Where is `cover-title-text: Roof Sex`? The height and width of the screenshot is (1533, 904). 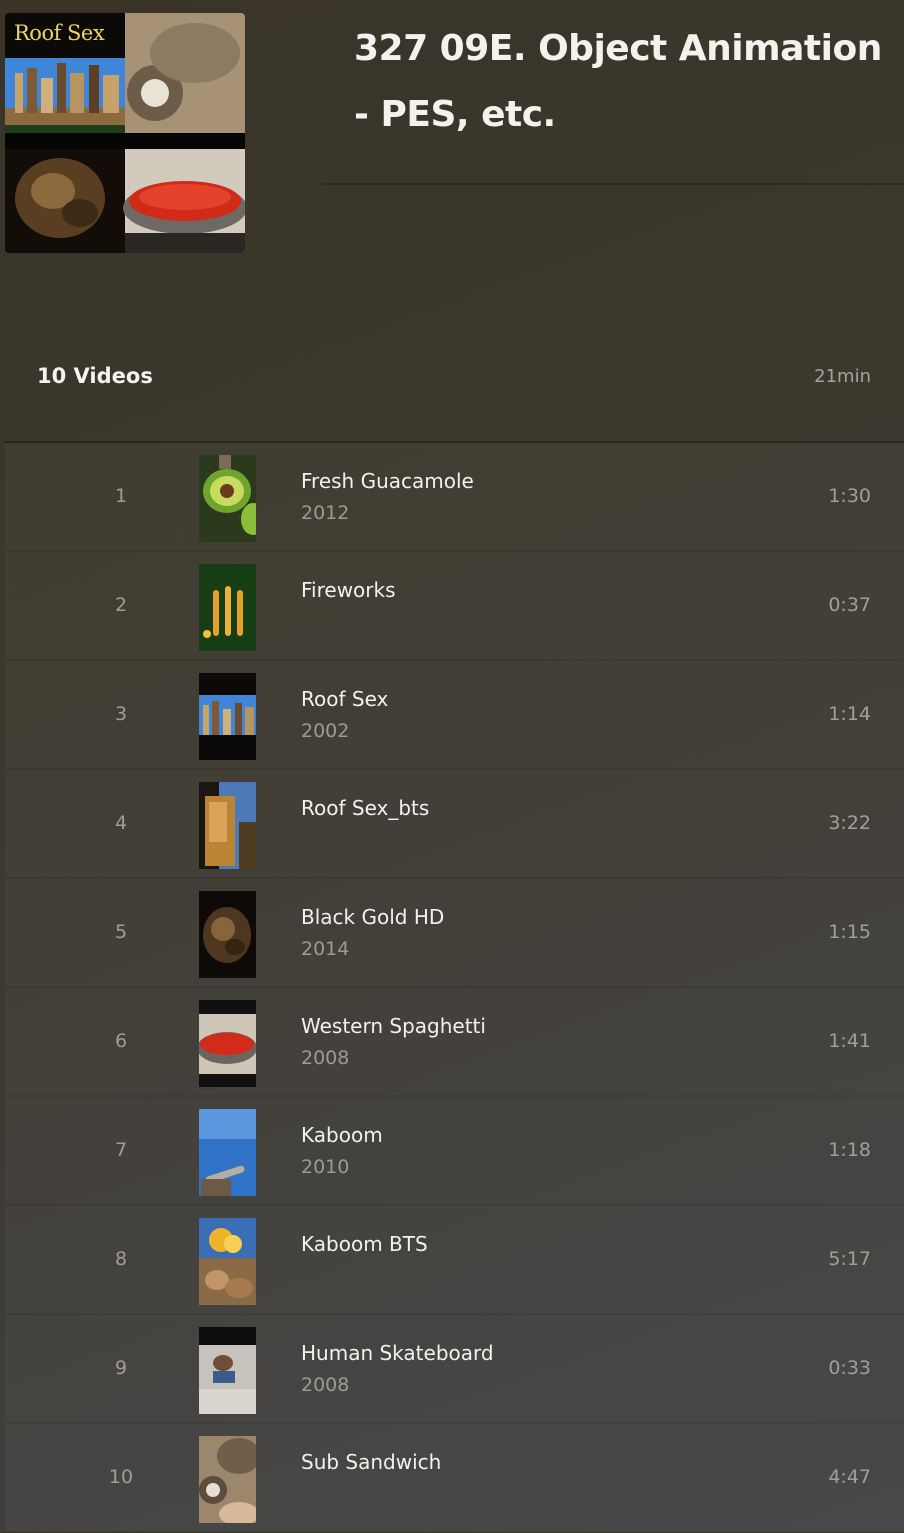 cover-title-text: Roof Sex is located at coordinates (59, 33).